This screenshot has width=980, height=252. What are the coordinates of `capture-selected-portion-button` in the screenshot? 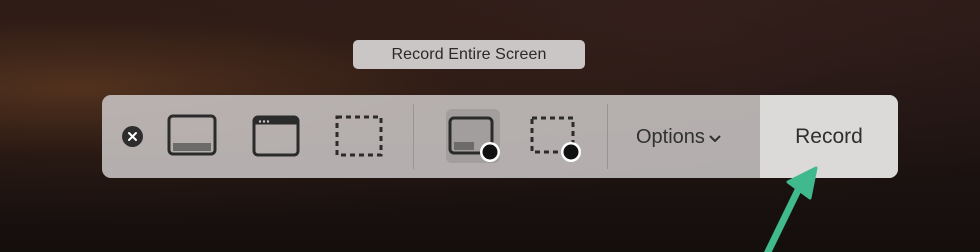 It's located at (358, 136).